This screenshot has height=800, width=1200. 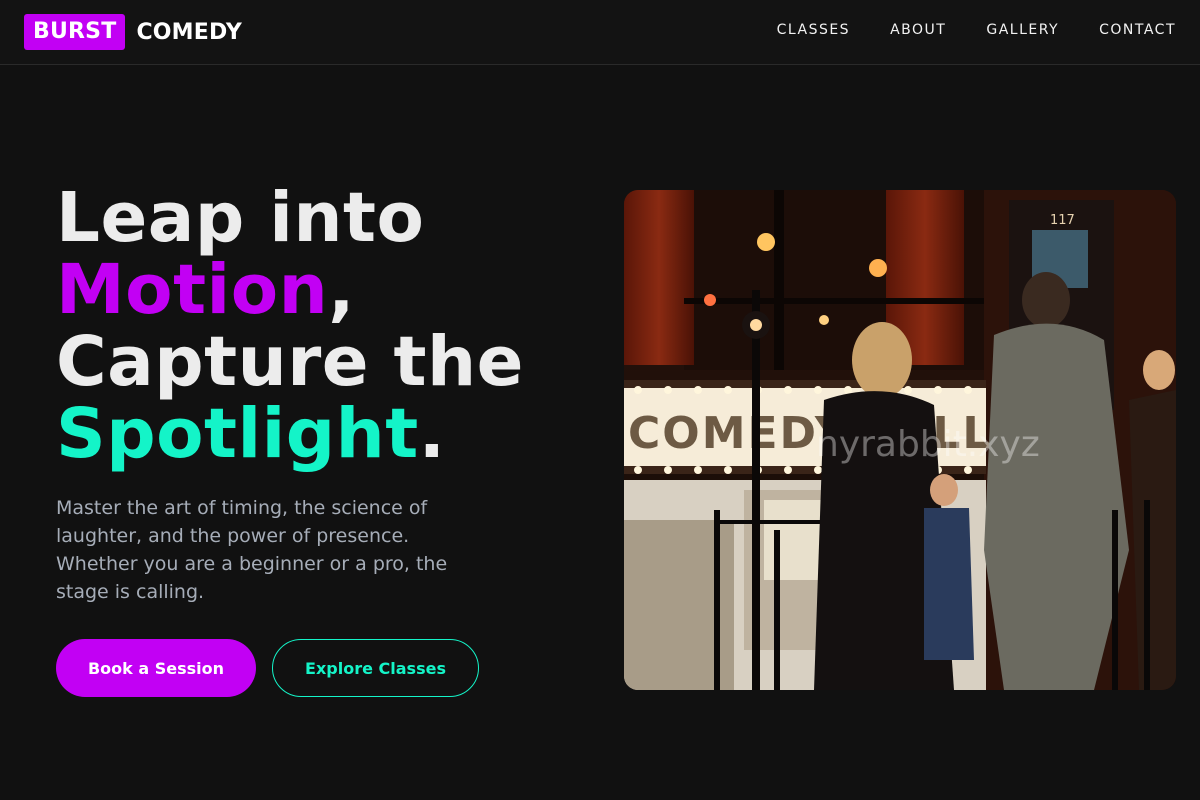 What do you see at coordinates (237, 434) in the screenshot?
I see `headline-accent-spotlight: Spotlight` at bounding box center [237, 434].